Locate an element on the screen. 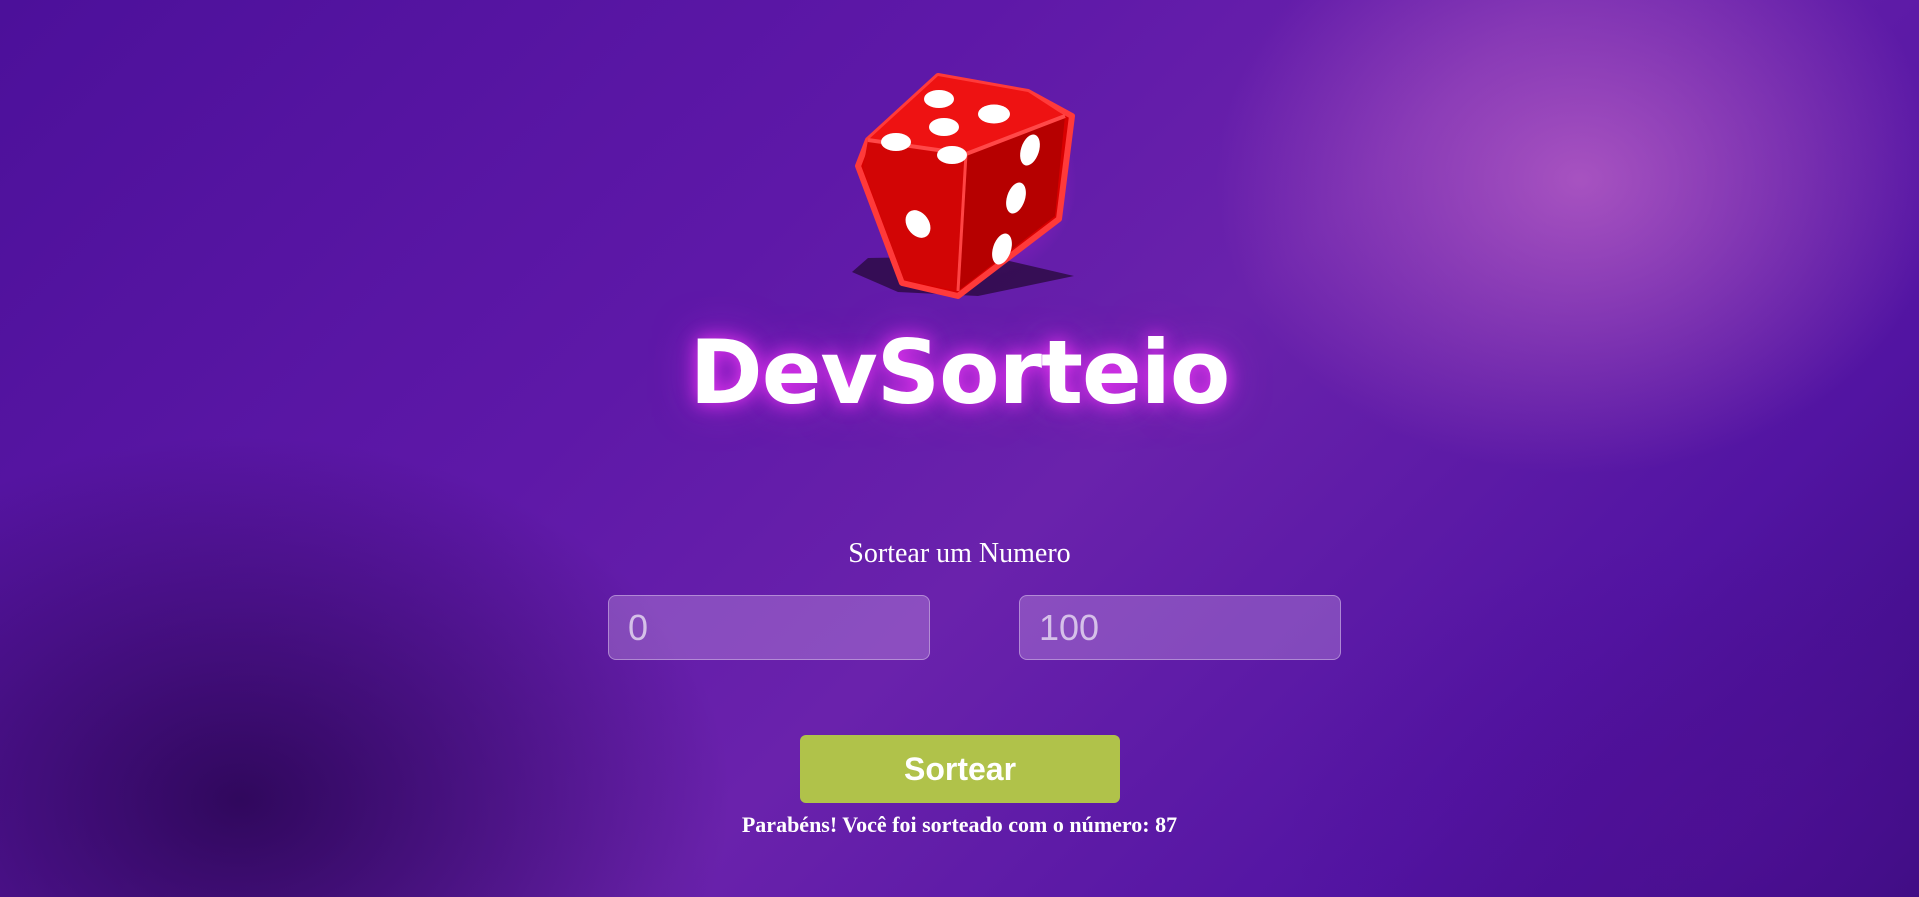 The image size is (1919, 897). dice-icon is located at coordinates (963, 184).